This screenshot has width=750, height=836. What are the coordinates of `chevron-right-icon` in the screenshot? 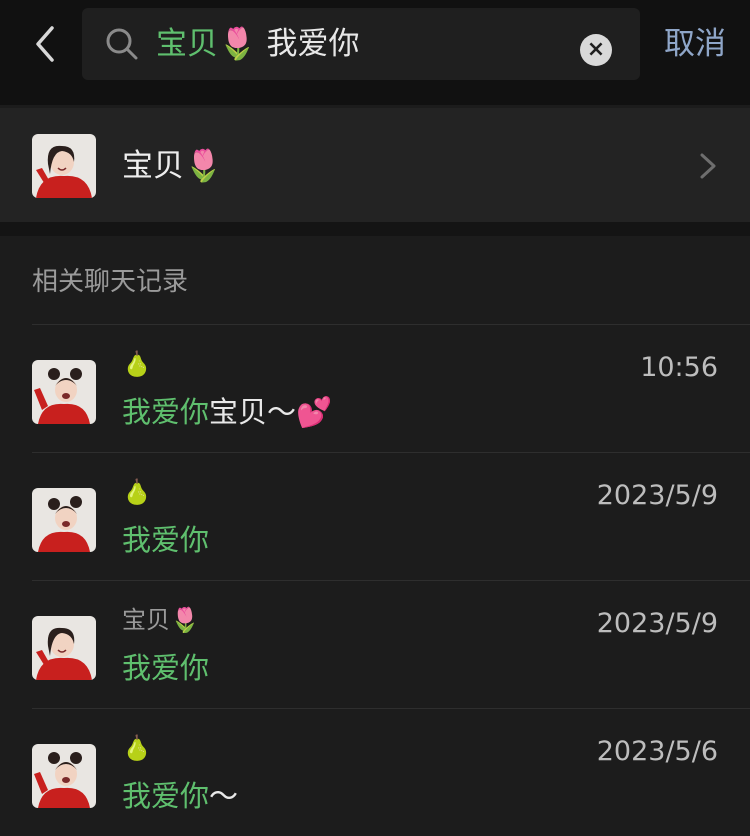 It's located at (708, 166).